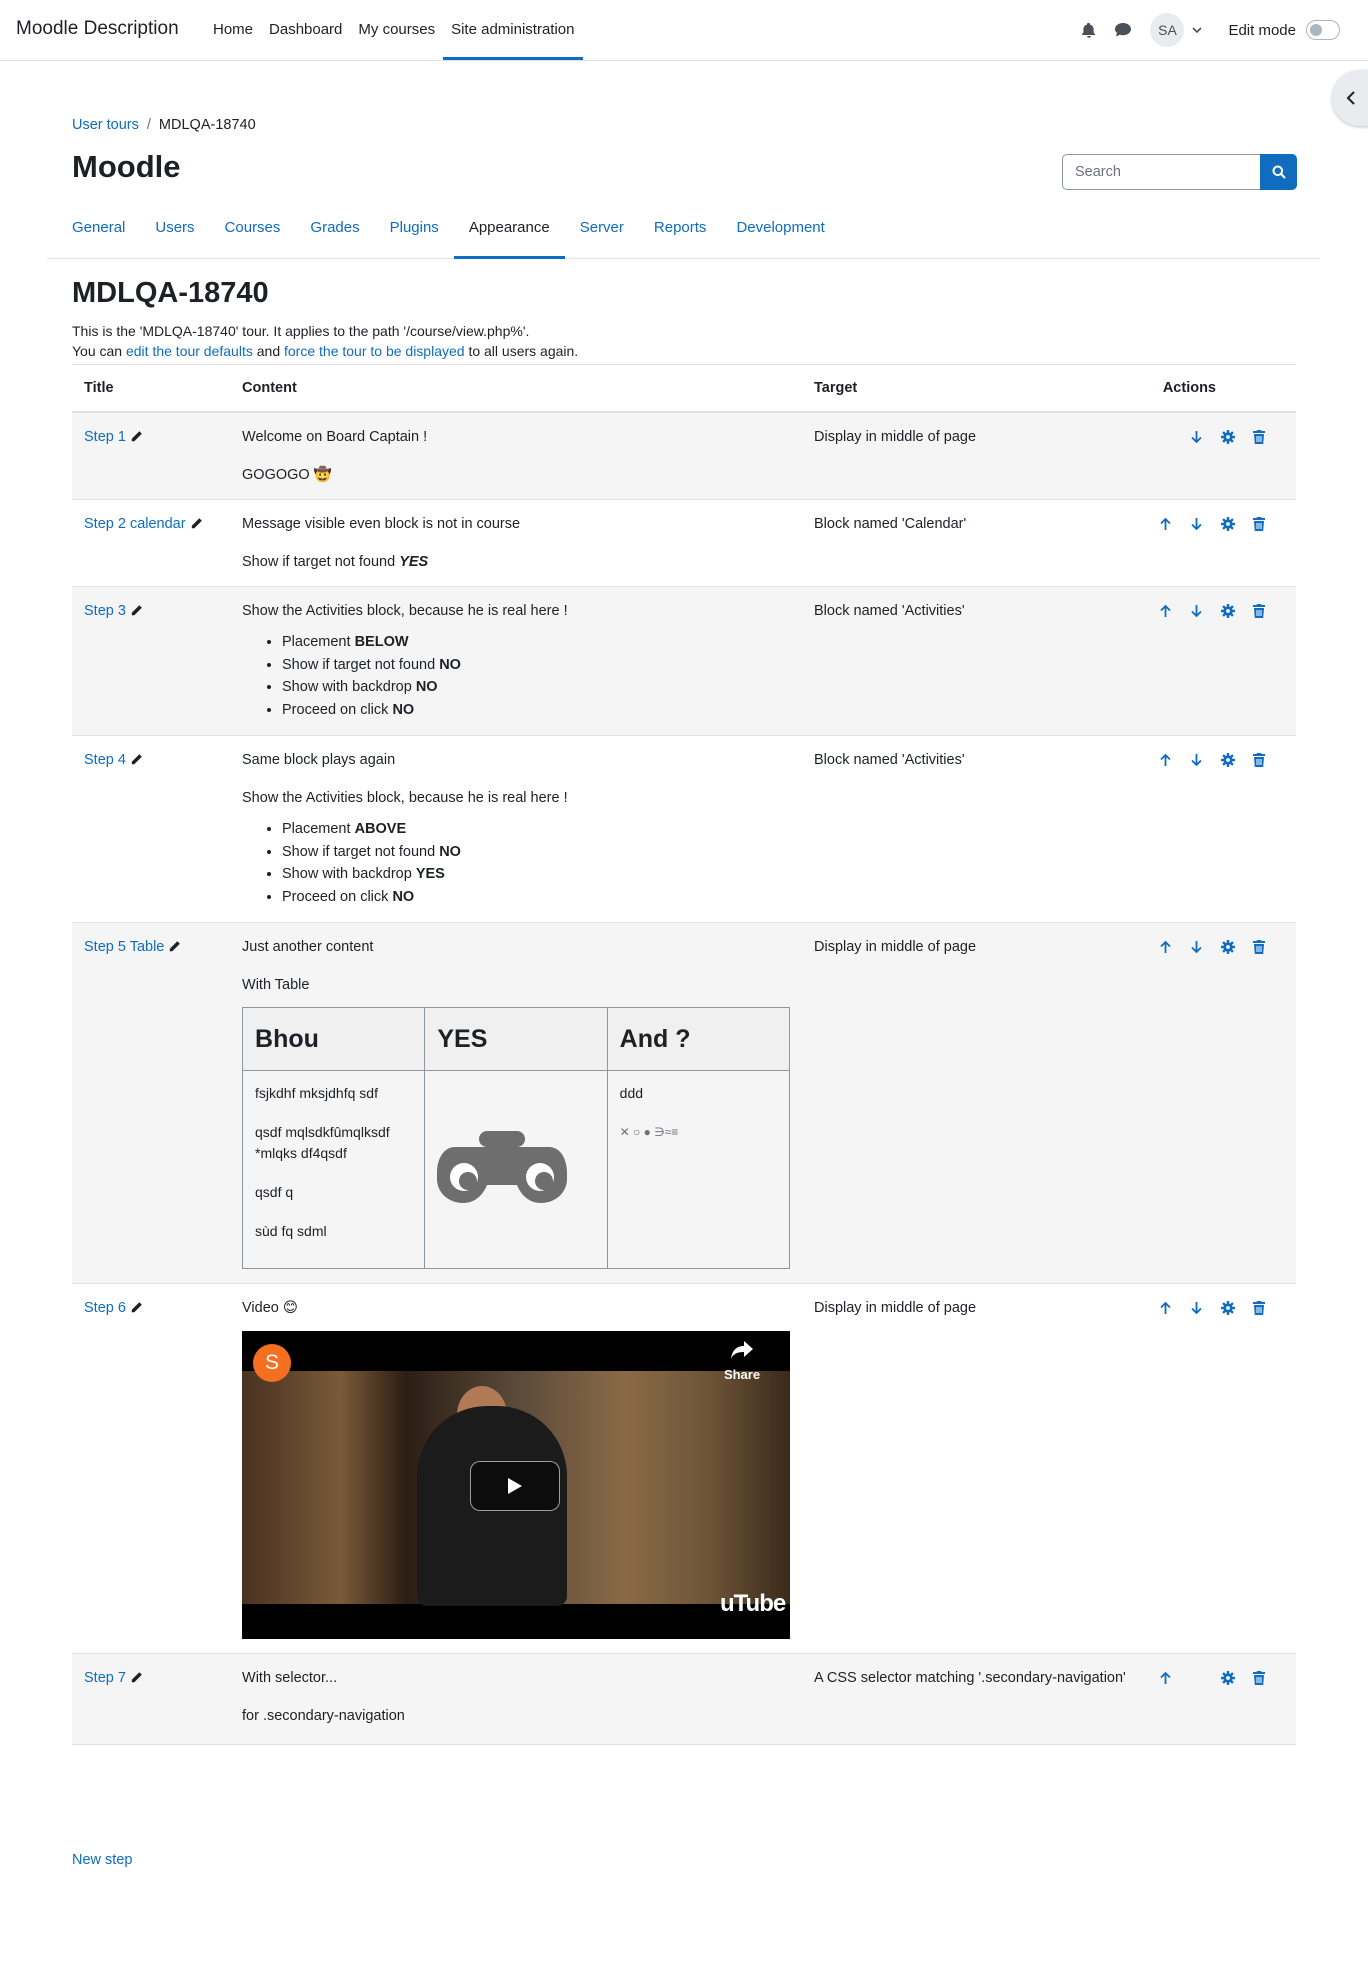  Describe the element at coordinates (780, 234) in the screenshot. I see `tab-development: Development` at that location.